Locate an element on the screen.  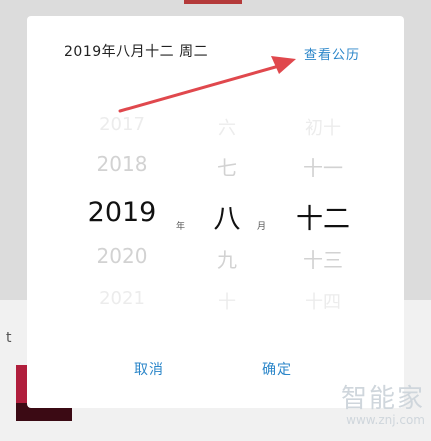
watermark-title: 智能家 is located at coordinates (382, 399).